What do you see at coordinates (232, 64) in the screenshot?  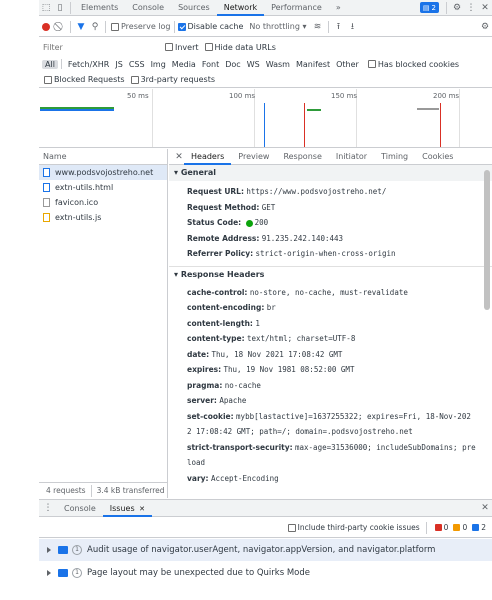 I see `type-filter-doc: Doc` at bounding box center [232, 64].